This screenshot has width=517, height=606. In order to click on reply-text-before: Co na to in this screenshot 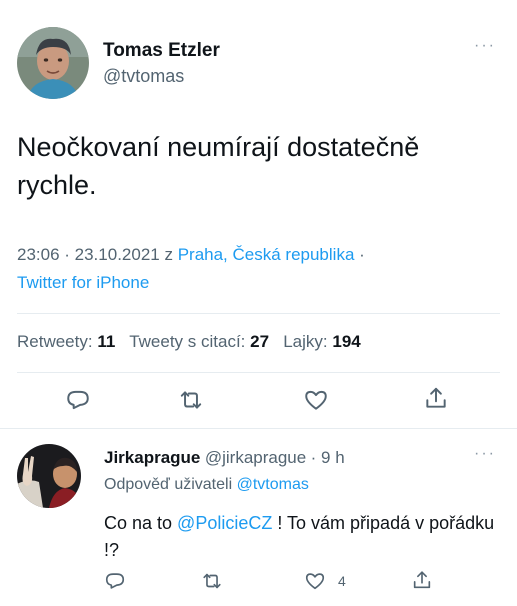, I will do `click(141, 523)`.